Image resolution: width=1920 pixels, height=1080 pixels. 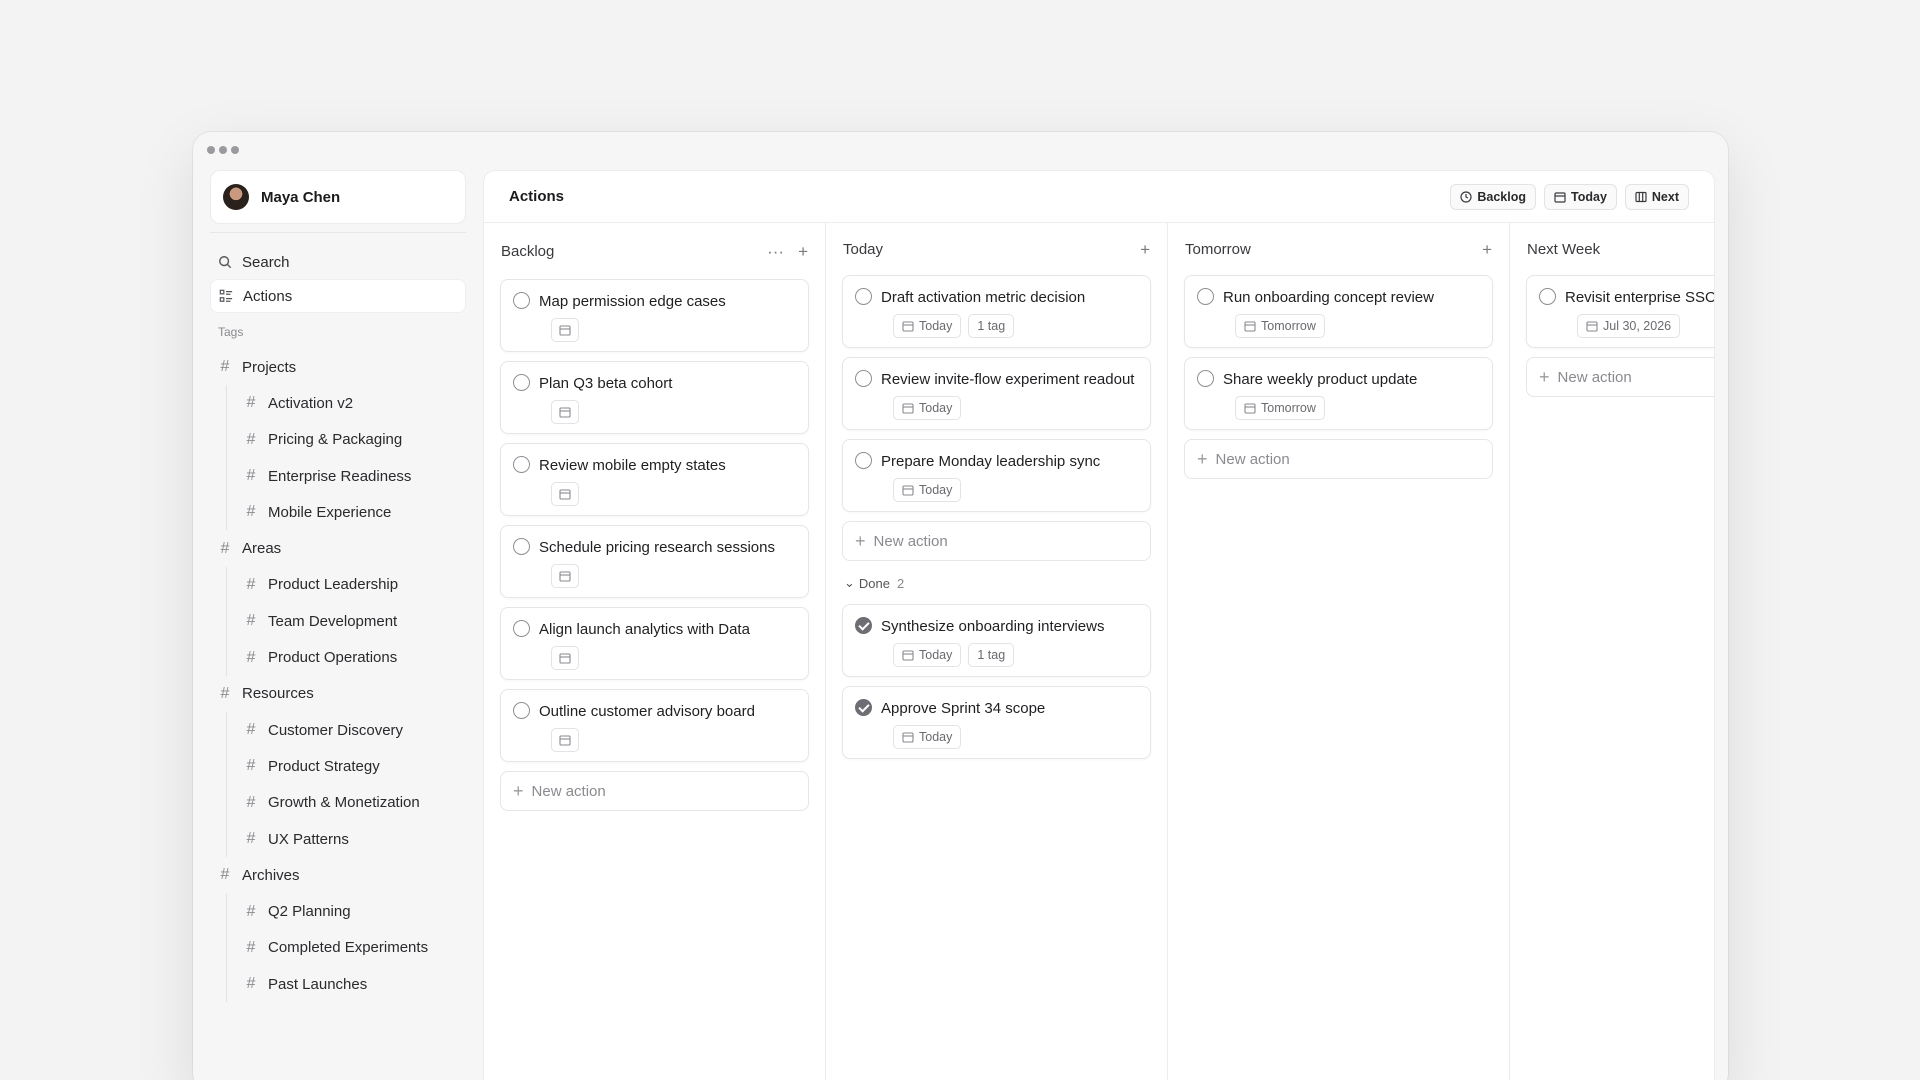 What do you see at coordinates (338, 875) in the screenshot?
I see `tag-archives: # Archives` at bounding box center [338, 875].